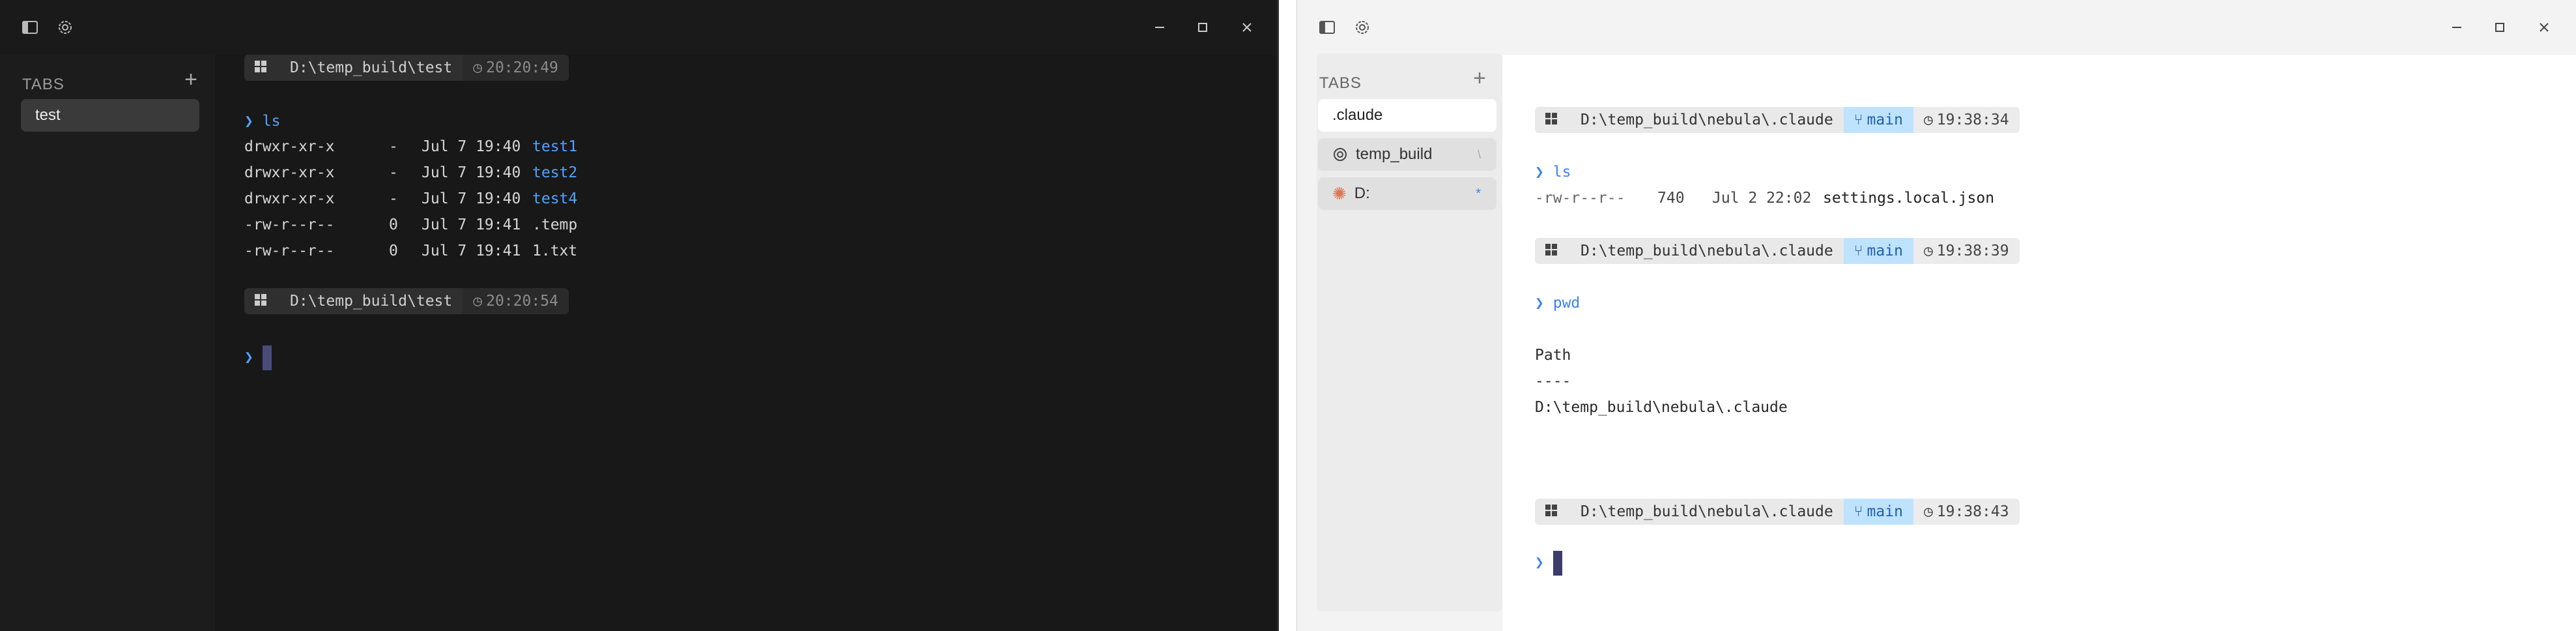 The height and width of the screenshot is (631, 2576). I want to click on tab-label: test, so click(48, 115).